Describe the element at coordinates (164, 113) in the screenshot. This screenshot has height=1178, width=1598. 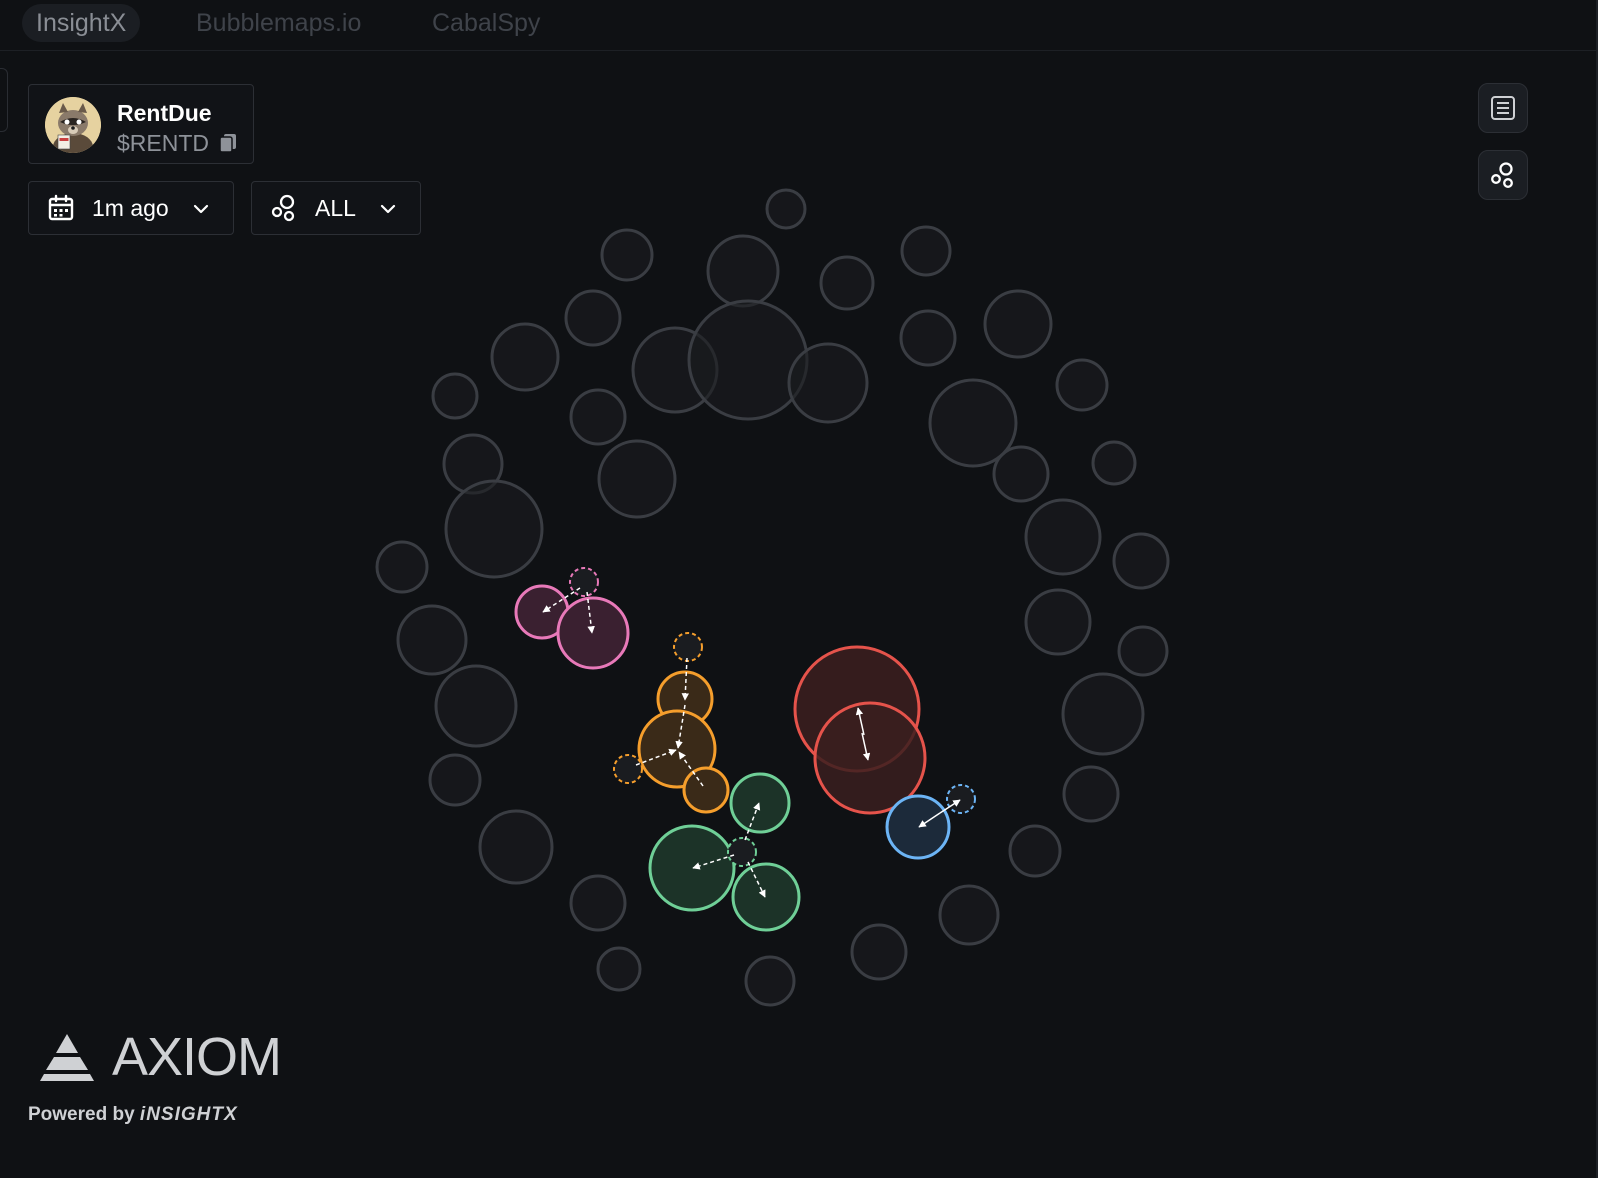
I see `token-name: RentDue` at that location.